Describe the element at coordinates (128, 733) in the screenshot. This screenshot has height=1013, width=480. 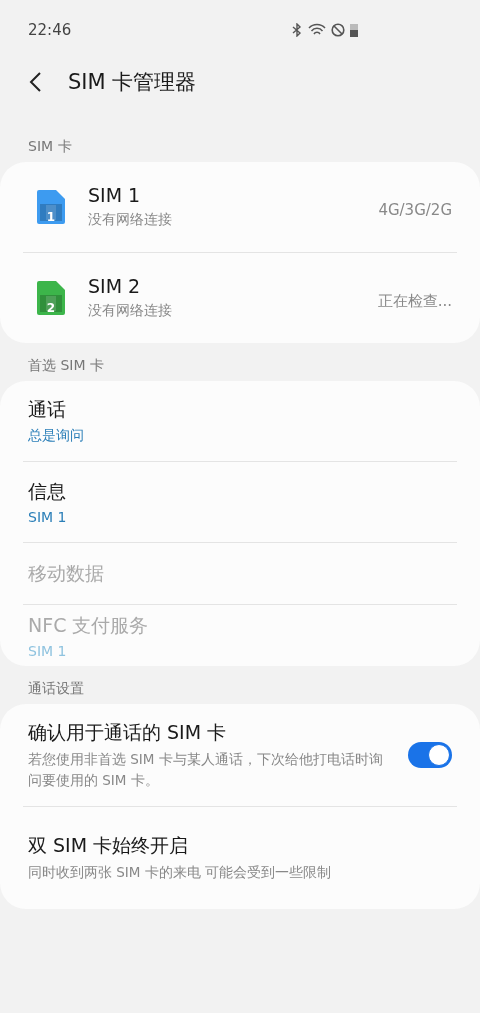
I see `setting-title: 确认用于通话的 SIM 卡` at that location.